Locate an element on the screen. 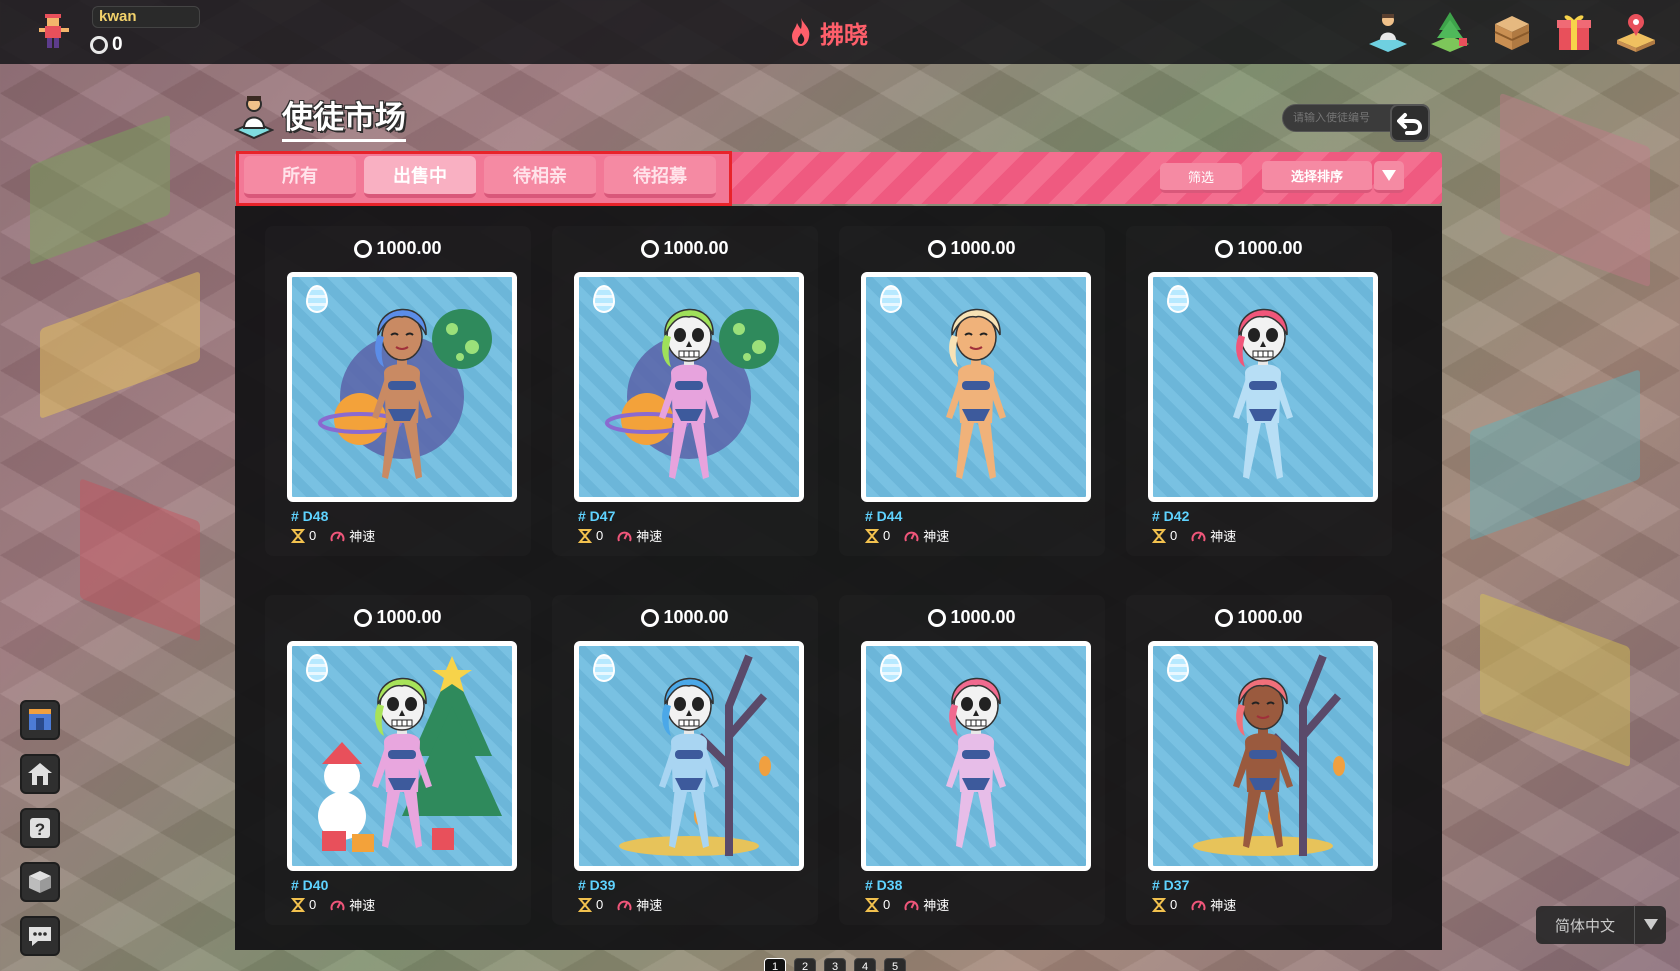 The height and width of the screenshot is (971, 1680). apostle-id: # D42 is located at coordinates (1171, 516).